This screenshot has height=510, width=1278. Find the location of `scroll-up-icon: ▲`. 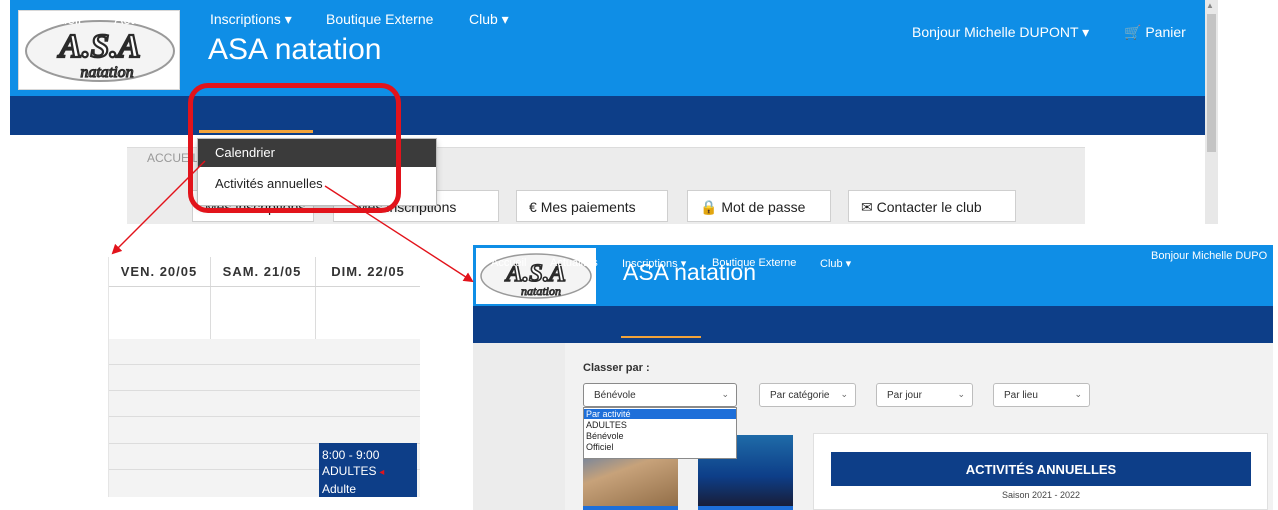

scroll-up-icon: ▲ is located at coordinates (1210, 5).